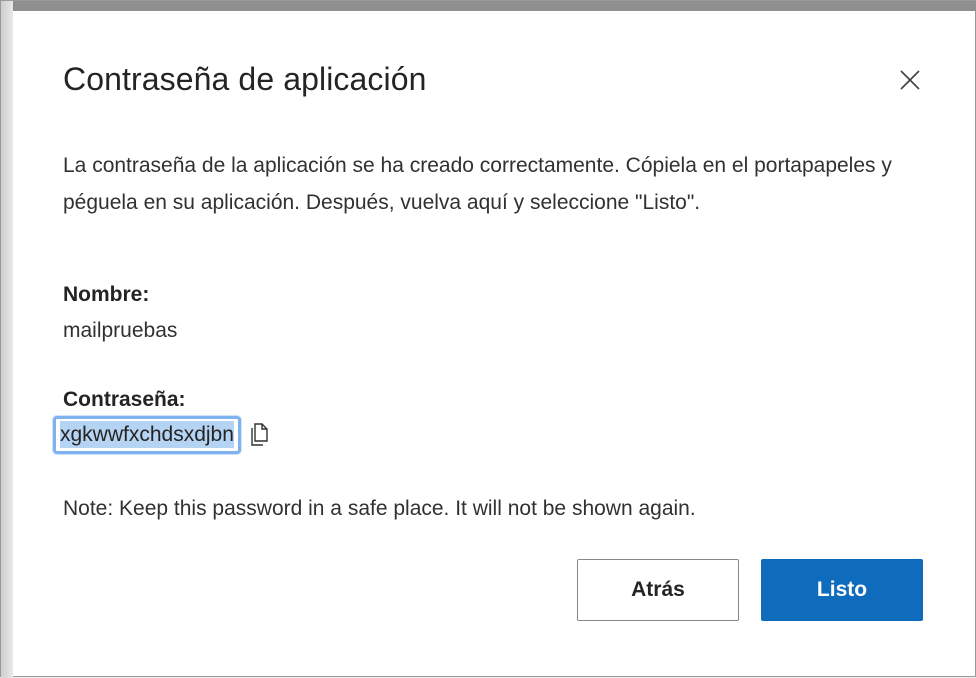 The image size is (976, 678). I want to click on back-button: Atrás, so click(658, 590).